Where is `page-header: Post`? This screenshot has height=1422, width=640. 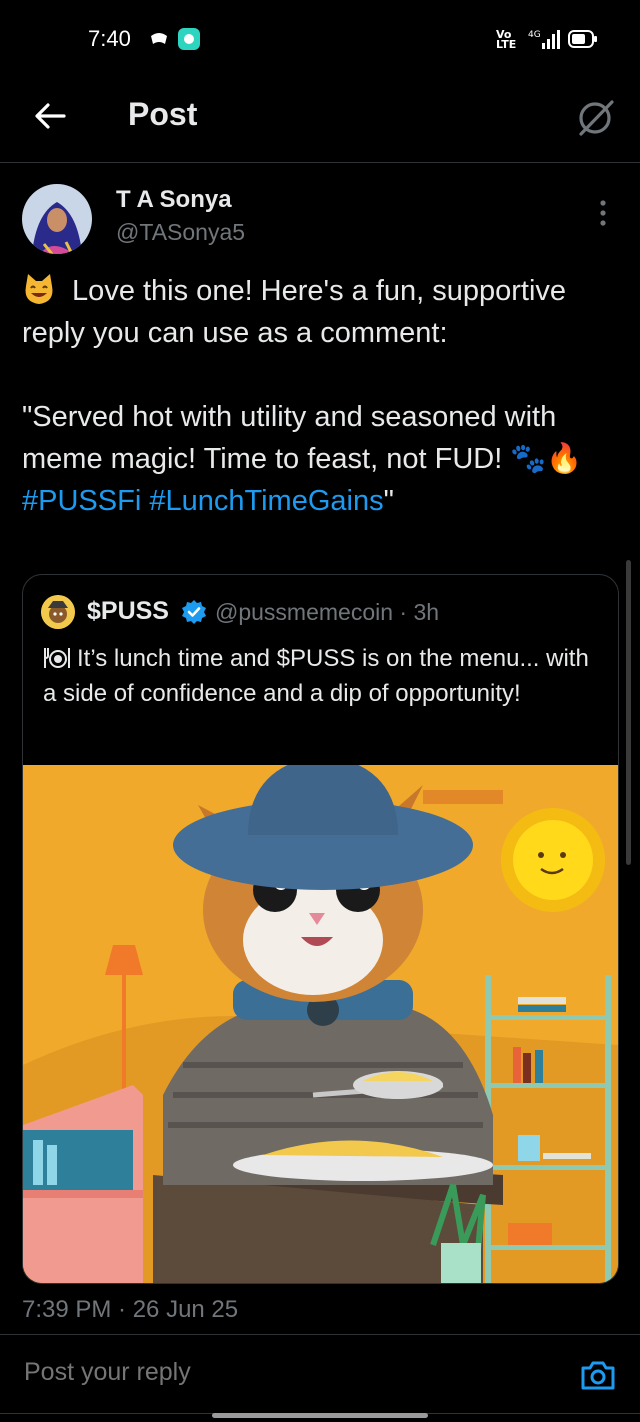
page-header: Post is located at coordinates (320, 122).